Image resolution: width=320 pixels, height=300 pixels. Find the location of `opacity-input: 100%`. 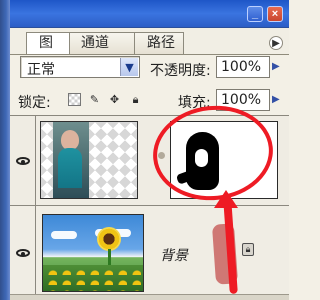

opacity-input: 100% is located at coordinates (243, 67).